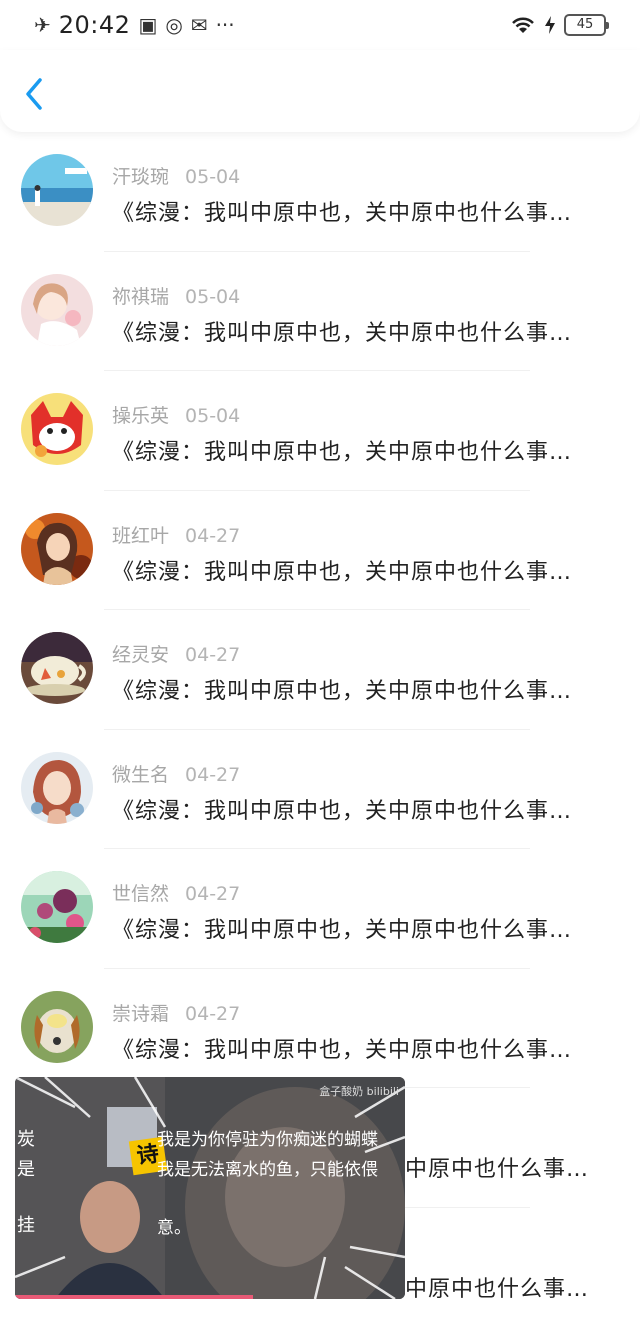  Describe the element at coordinates (26, 1168) in the screenshot. I see `video-side-text-2: 是` at that location.